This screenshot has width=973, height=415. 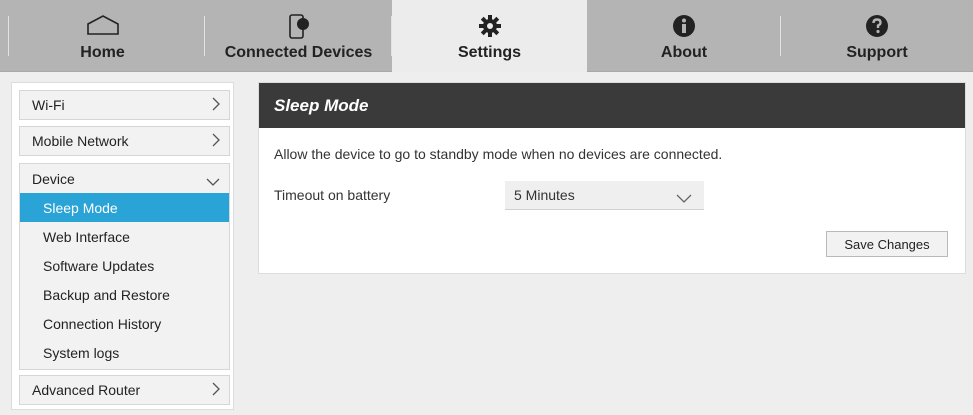 I want to click on timeout-select-value: 5 Minutes, so click(x=544, y=195).